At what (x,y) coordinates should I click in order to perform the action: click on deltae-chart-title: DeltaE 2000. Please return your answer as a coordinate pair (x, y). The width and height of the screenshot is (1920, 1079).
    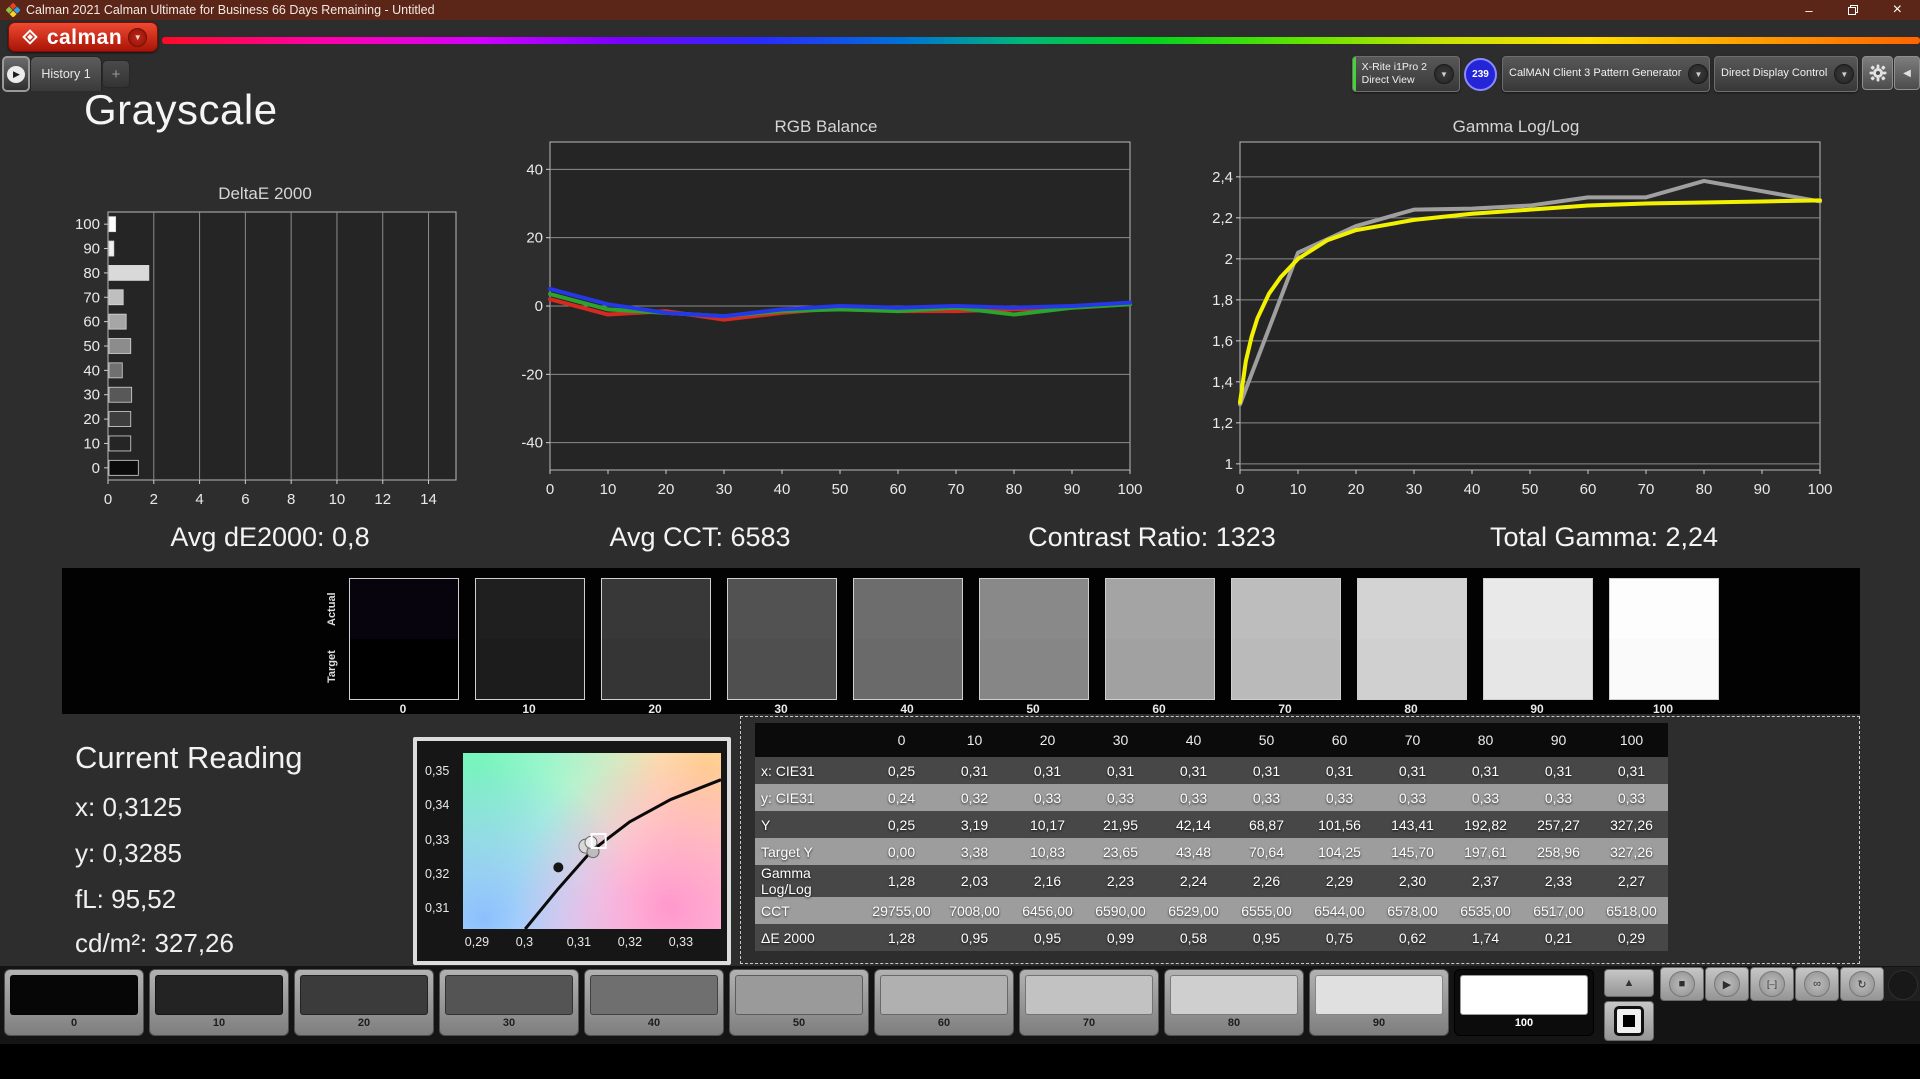
    Looking at the image, I should click on (265, 193).